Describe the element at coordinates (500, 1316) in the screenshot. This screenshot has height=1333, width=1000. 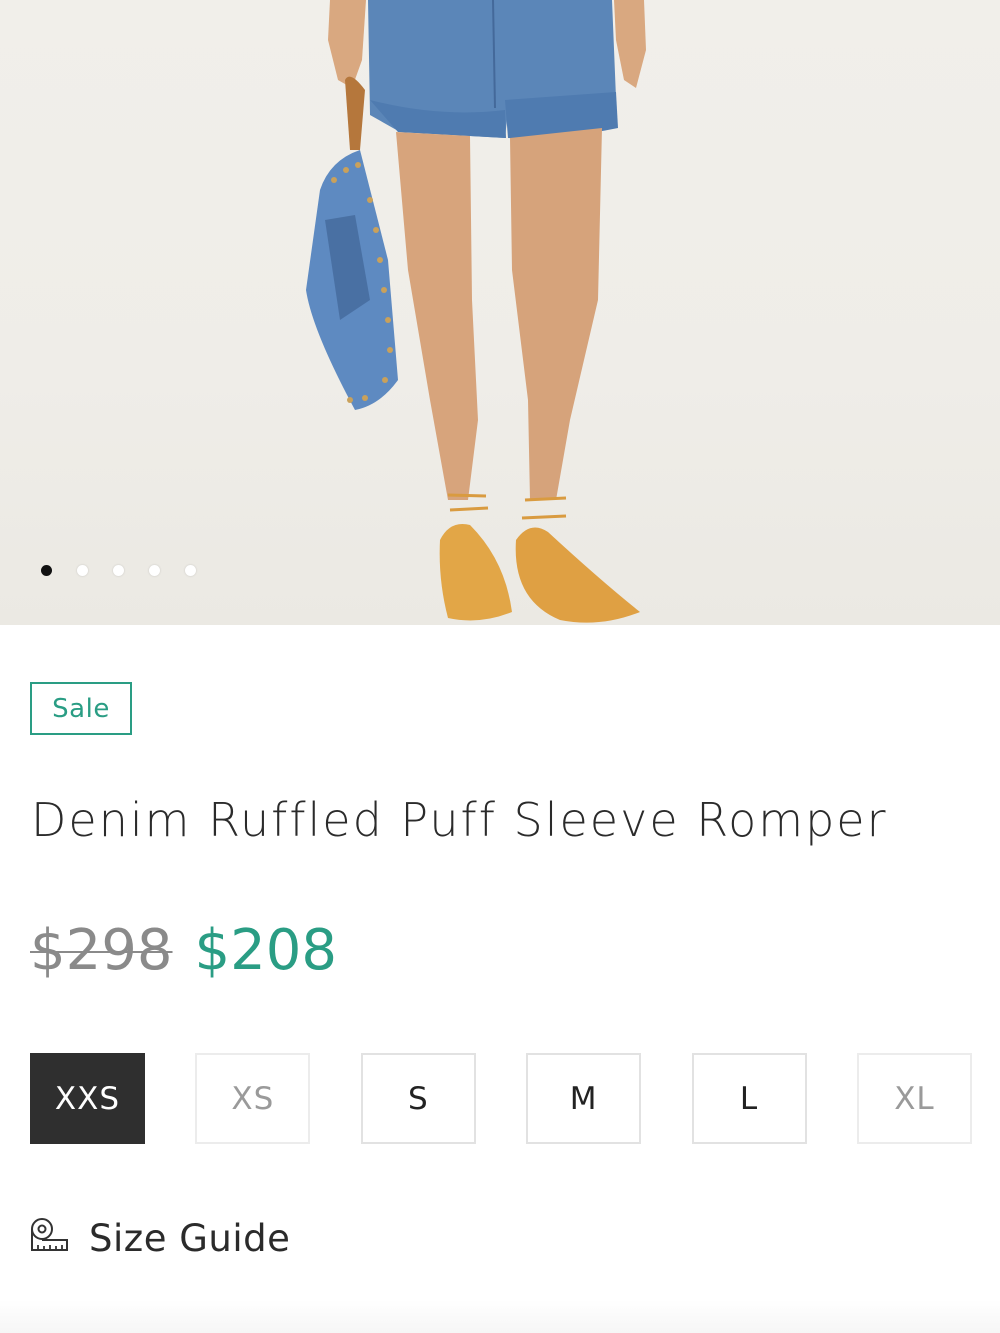
I see `content-fade` at that location.